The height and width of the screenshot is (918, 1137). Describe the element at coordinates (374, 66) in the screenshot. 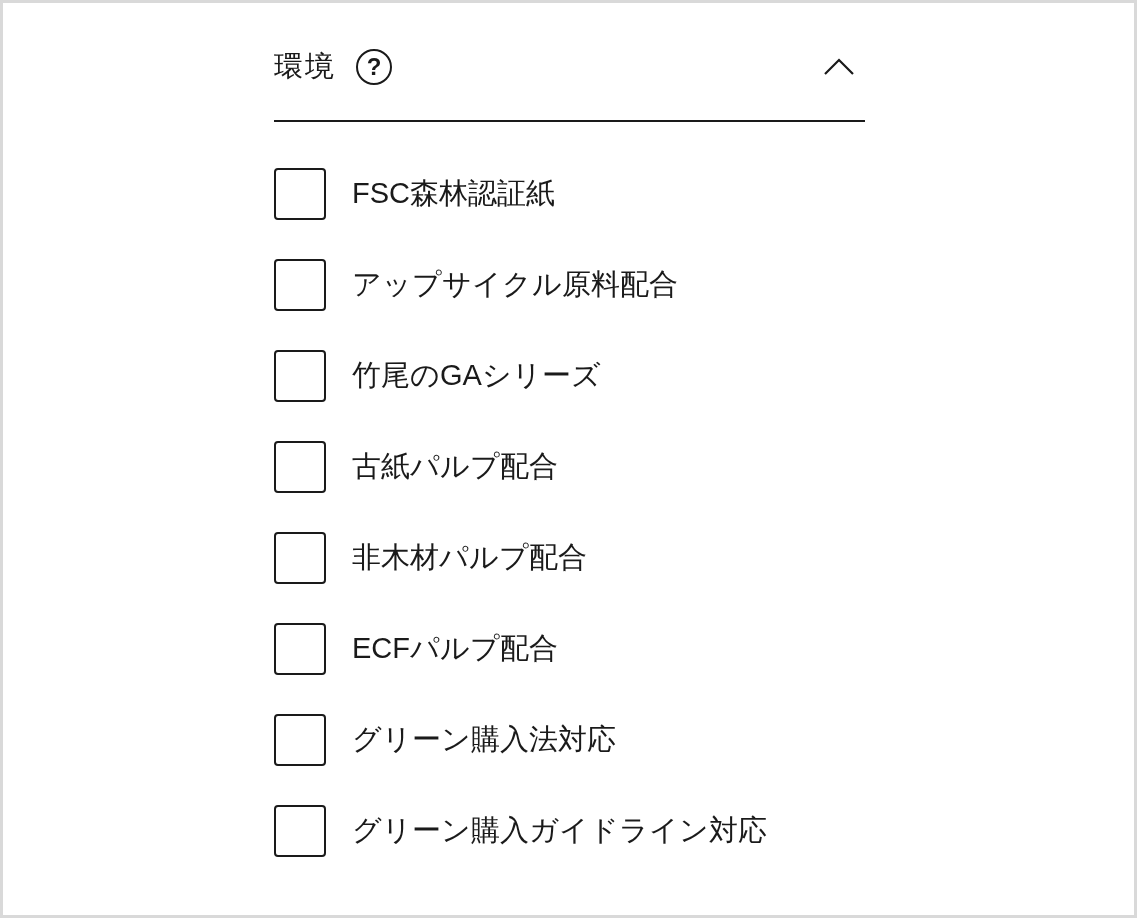

I see `help-icon: ?` at that location.